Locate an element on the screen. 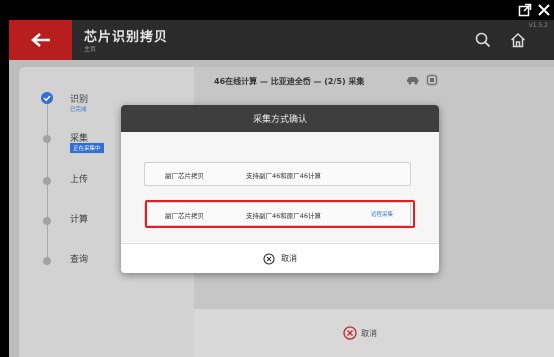  step-label: 查询 is located at coordinates (79, 260).